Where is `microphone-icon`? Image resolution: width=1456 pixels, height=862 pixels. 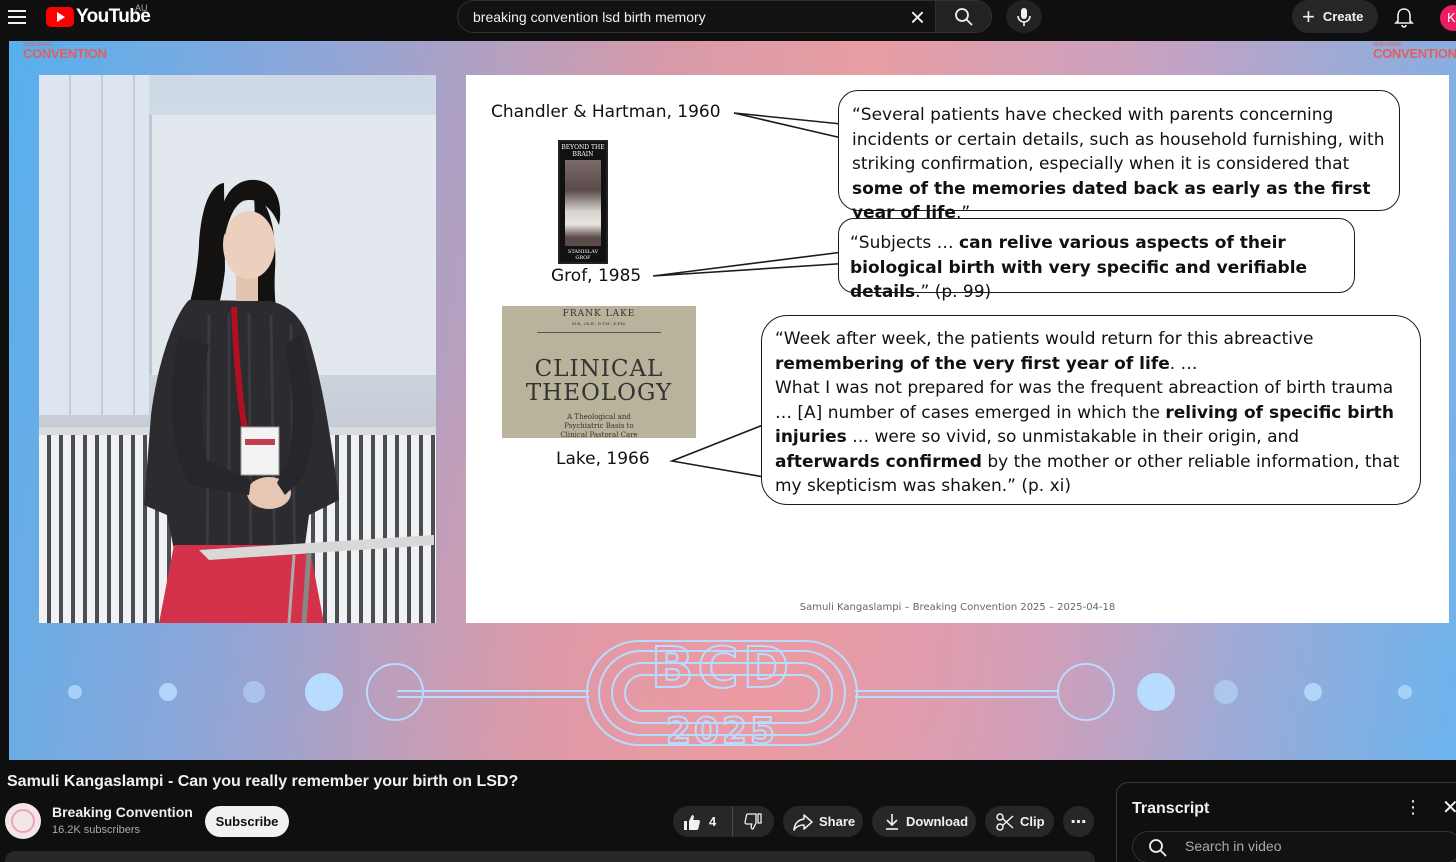
microphone-icon is located at coordinates (1024, 16).